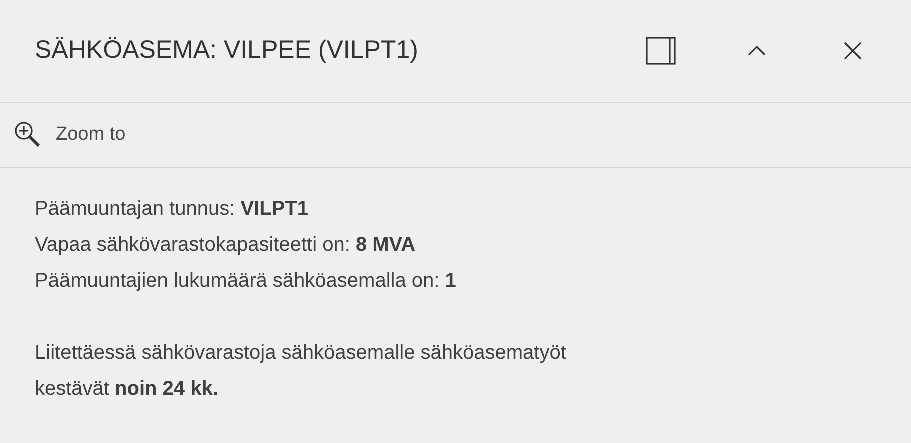  Describe the element at coordinates (301, 371) in the screenshot. I see `note-paragraph: Liitettäessä sähkövarastoja sähköasemalle sähköasematyöt kestävät noin 24 kk.` at that location.